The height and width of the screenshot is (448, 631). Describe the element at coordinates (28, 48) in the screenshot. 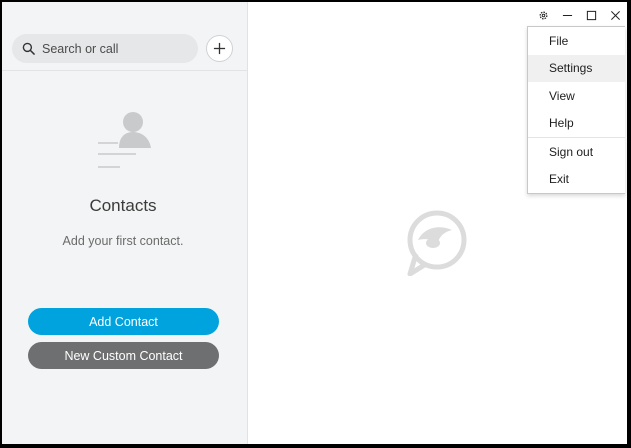

I see `search-icon` at that location.